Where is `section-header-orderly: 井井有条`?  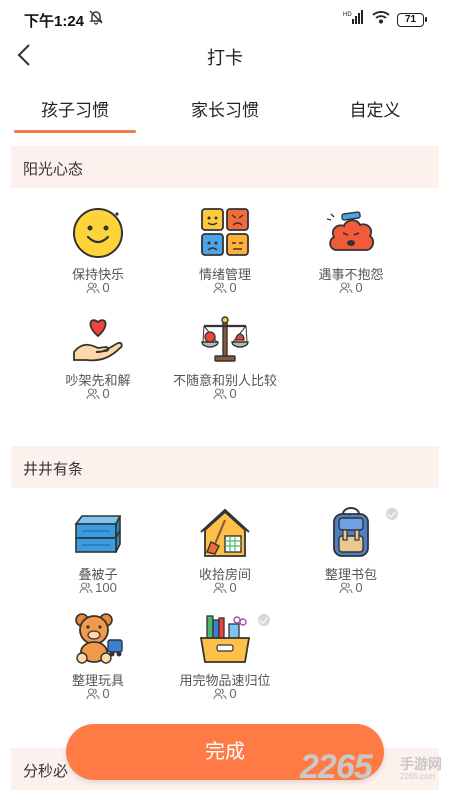
section-header-orderly: 井井有条 is located at coordinates (225, 467).